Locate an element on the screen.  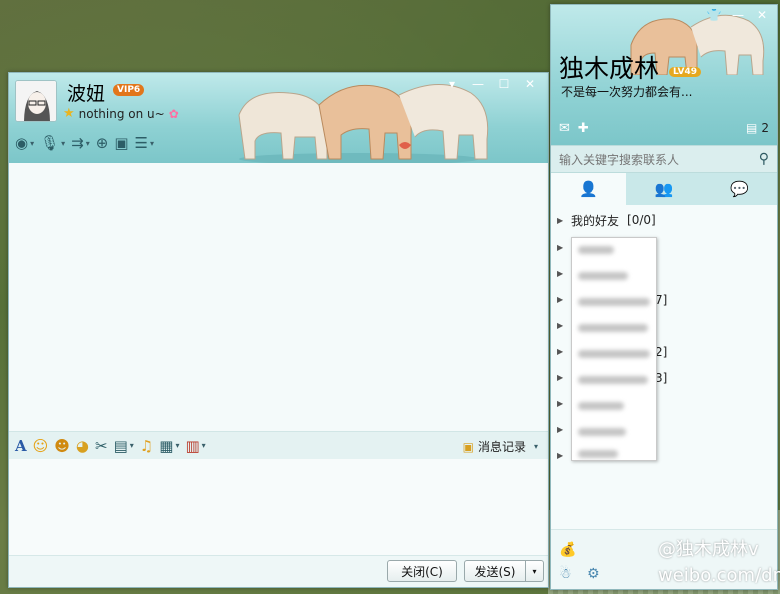
send-button: 发送(S) ▾ is located at coordinates (504, 571).